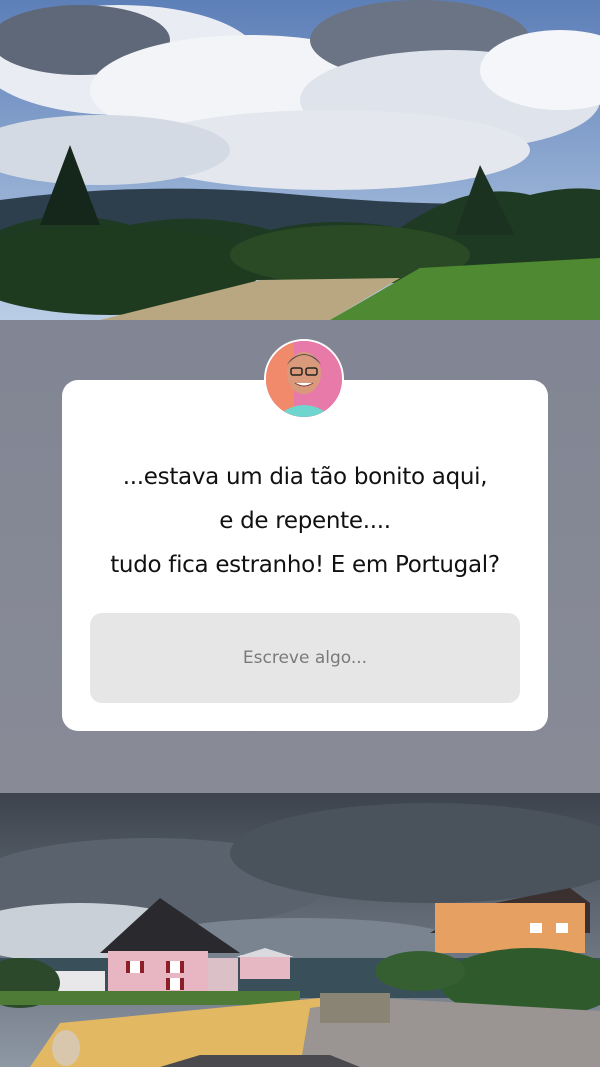  Describe the element at coordinates (305, 477) in the screenshot. I see `question-line-1: ...estava um dia tão bonito aqui,` at that location.